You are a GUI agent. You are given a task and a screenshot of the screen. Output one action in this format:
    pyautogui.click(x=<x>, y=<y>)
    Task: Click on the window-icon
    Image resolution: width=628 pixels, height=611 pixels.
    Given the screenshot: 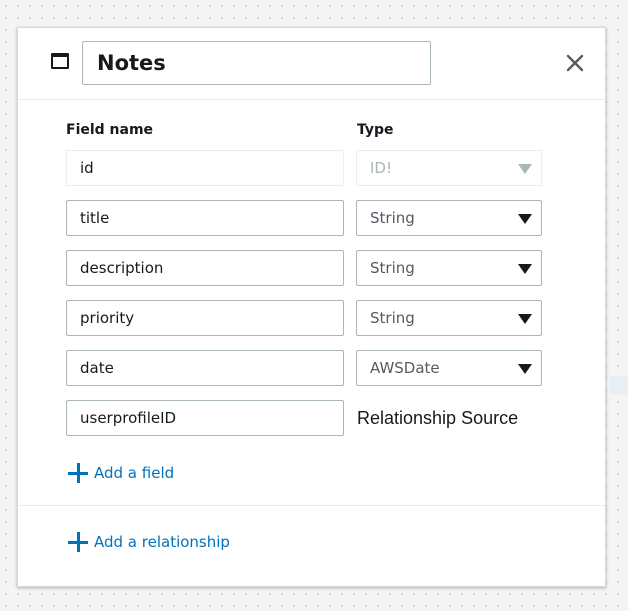 What is the action you would take?
    pyautogui.click(x=60, y=61)
    